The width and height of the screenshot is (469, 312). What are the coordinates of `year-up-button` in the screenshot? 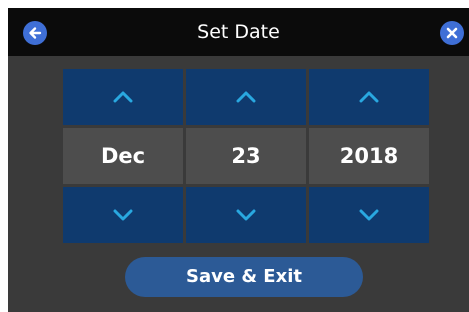 It's located at (369, 97).